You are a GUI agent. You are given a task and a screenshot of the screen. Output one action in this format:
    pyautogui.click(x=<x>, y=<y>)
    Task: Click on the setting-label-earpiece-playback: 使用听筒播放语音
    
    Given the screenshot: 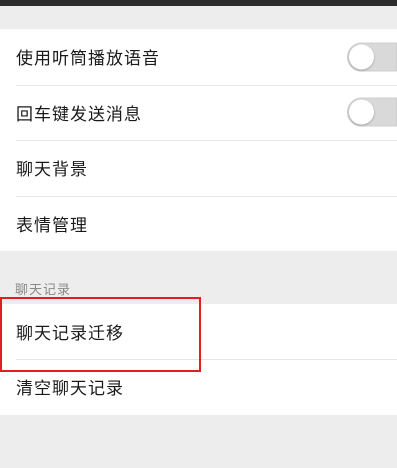 What is the action you would take?
    pyautogui.click(x=88, y=59)
    